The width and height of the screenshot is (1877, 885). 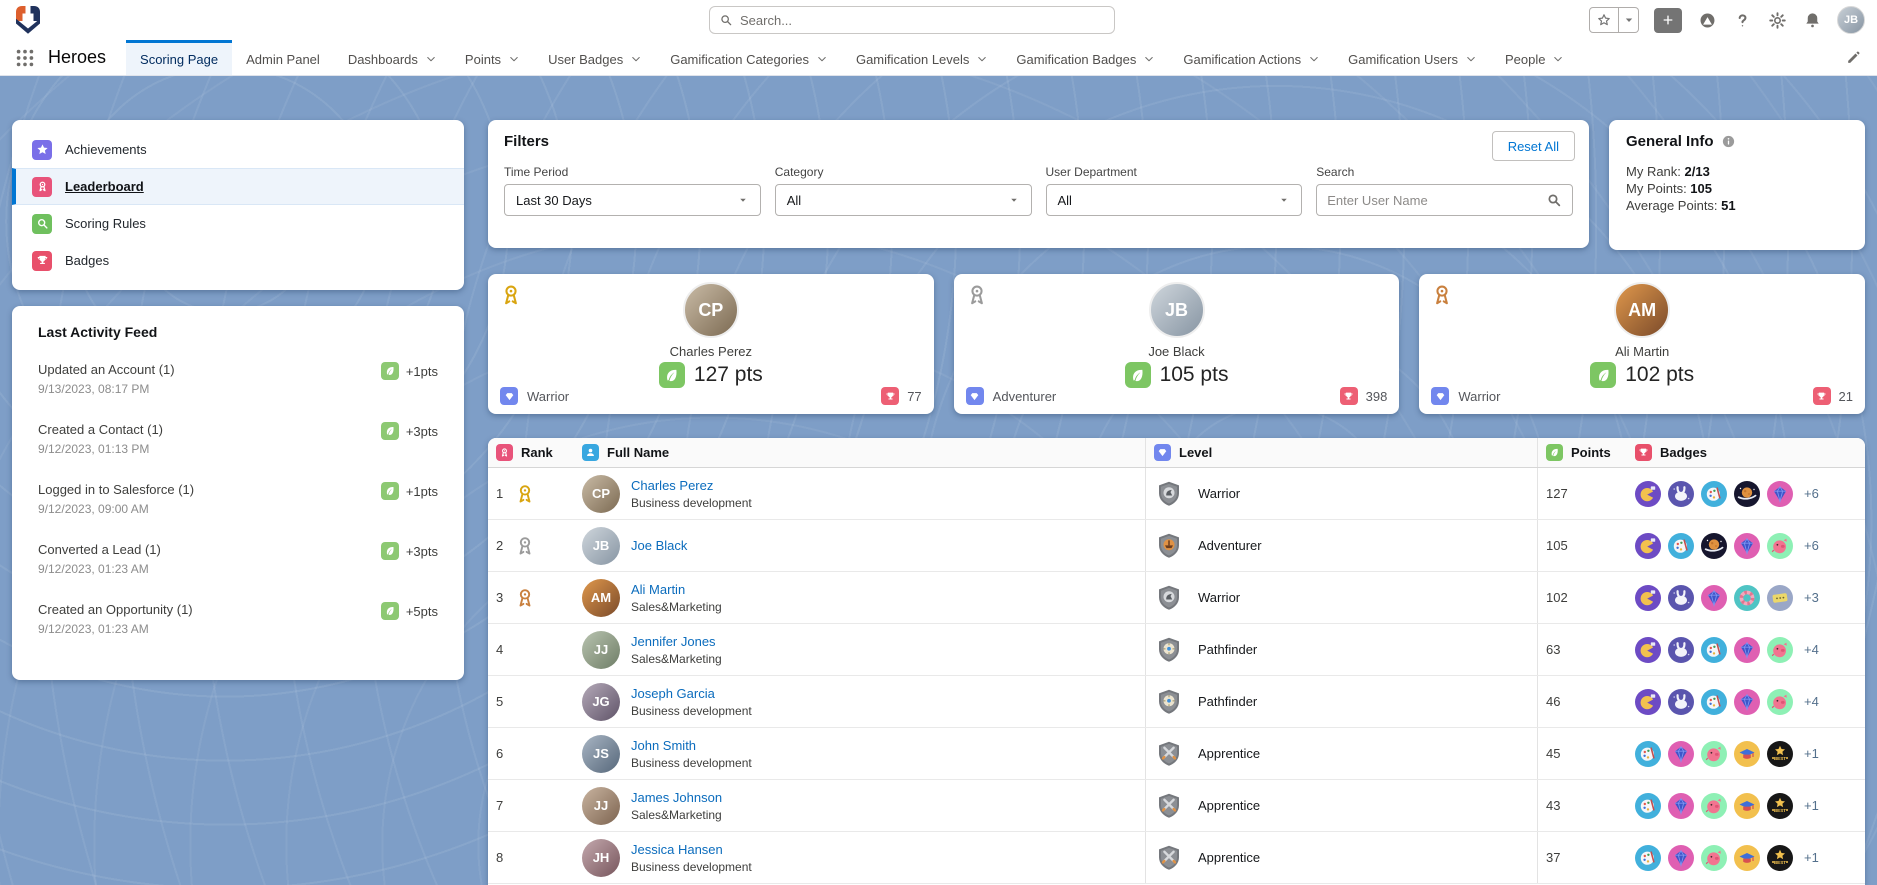 What do you see at coordinates (238, 260) in the screenshot?
I see `sidebar-item-badges: Badges` at bounding box center [238, 260].